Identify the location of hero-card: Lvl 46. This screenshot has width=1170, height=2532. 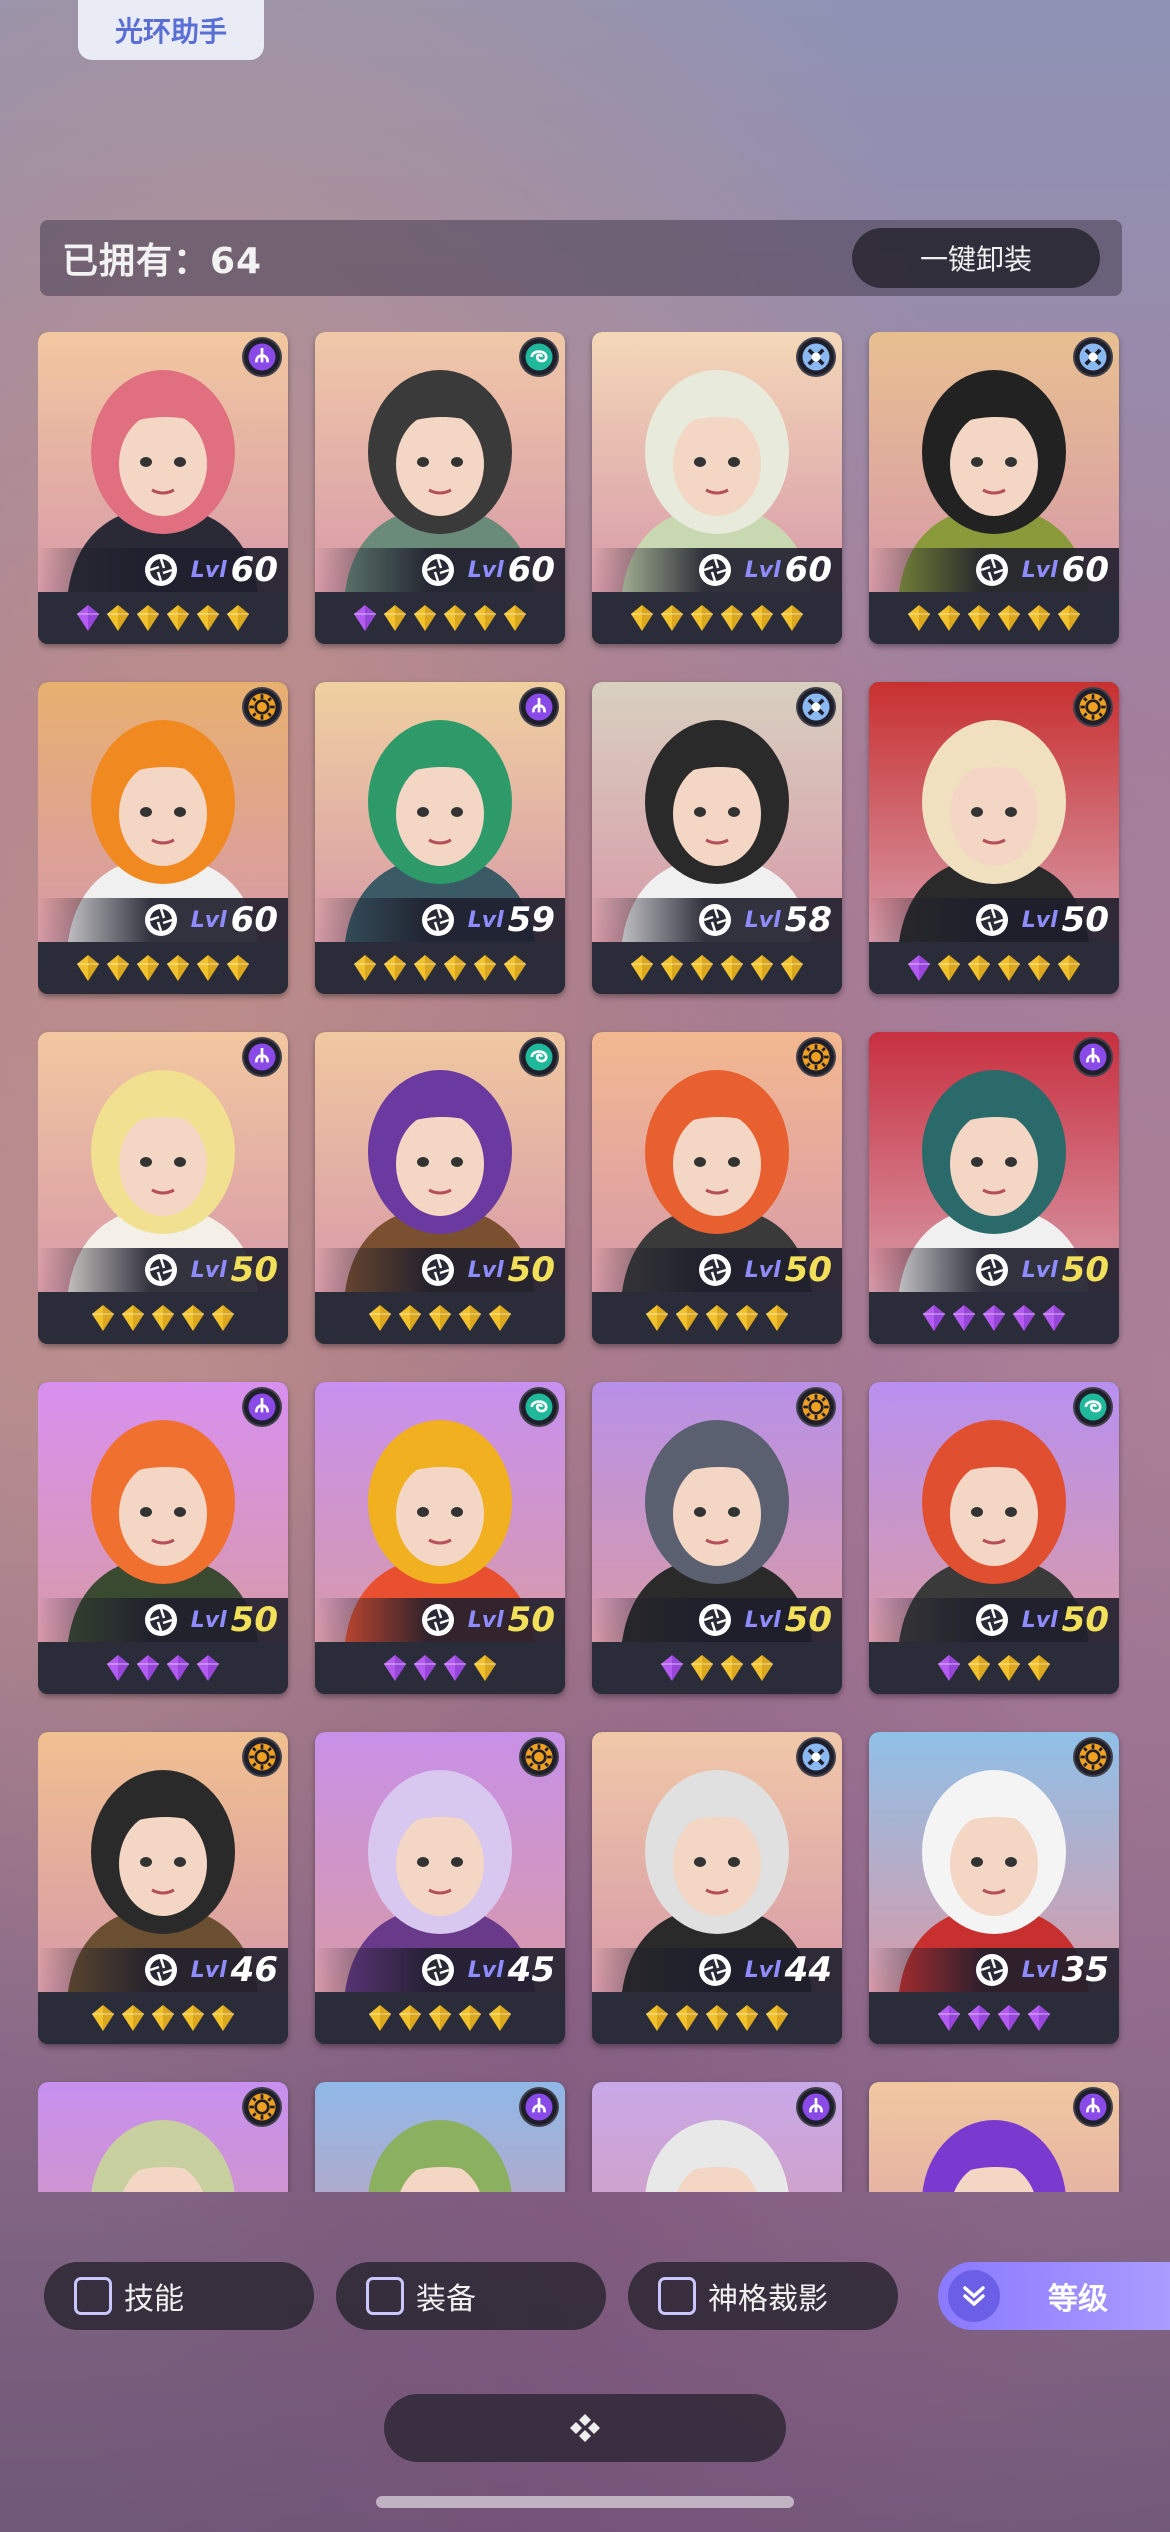
(163, 1888).